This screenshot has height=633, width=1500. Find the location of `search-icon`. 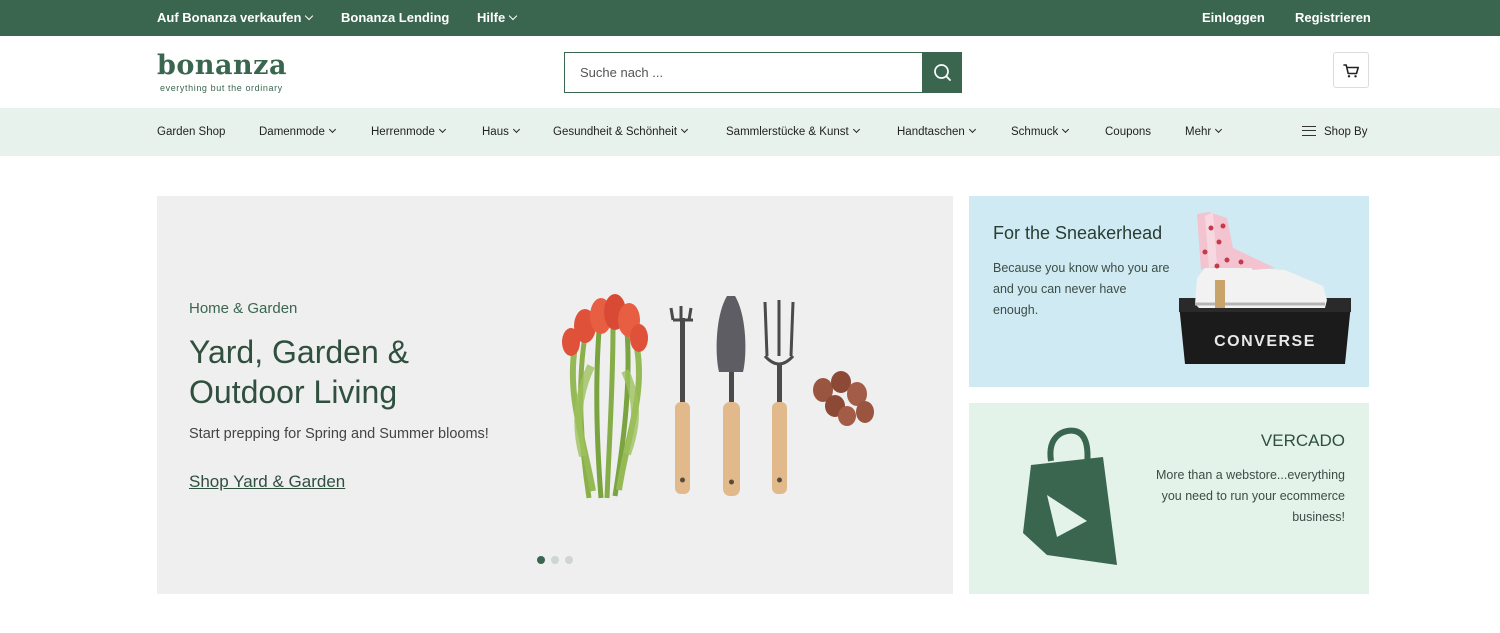

search-icon is located at coordinates (942, 72).